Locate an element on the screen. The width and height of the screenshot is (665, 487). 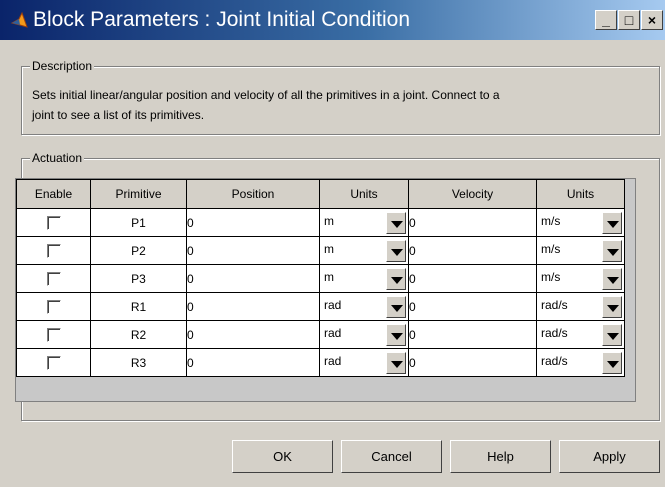
matlab-logo-icon is located at coordinates (19, 19).